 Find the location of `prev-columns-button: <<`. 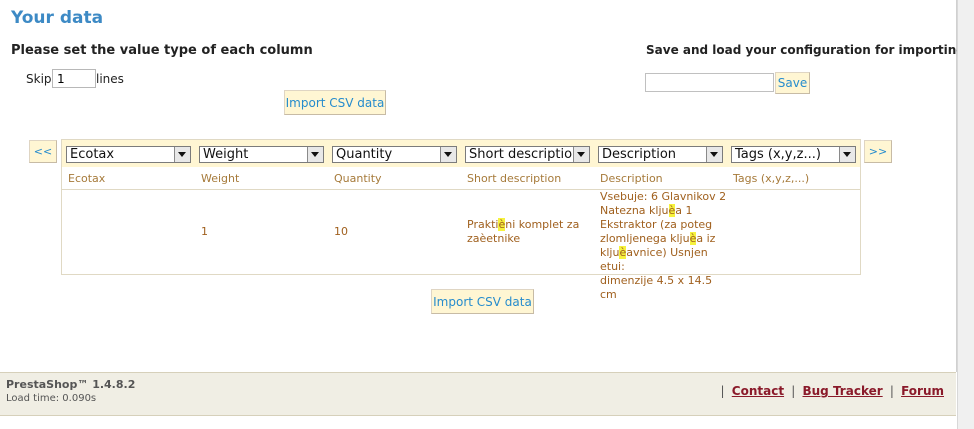

prev-columns-button: << is located at coordinates (43, 151).